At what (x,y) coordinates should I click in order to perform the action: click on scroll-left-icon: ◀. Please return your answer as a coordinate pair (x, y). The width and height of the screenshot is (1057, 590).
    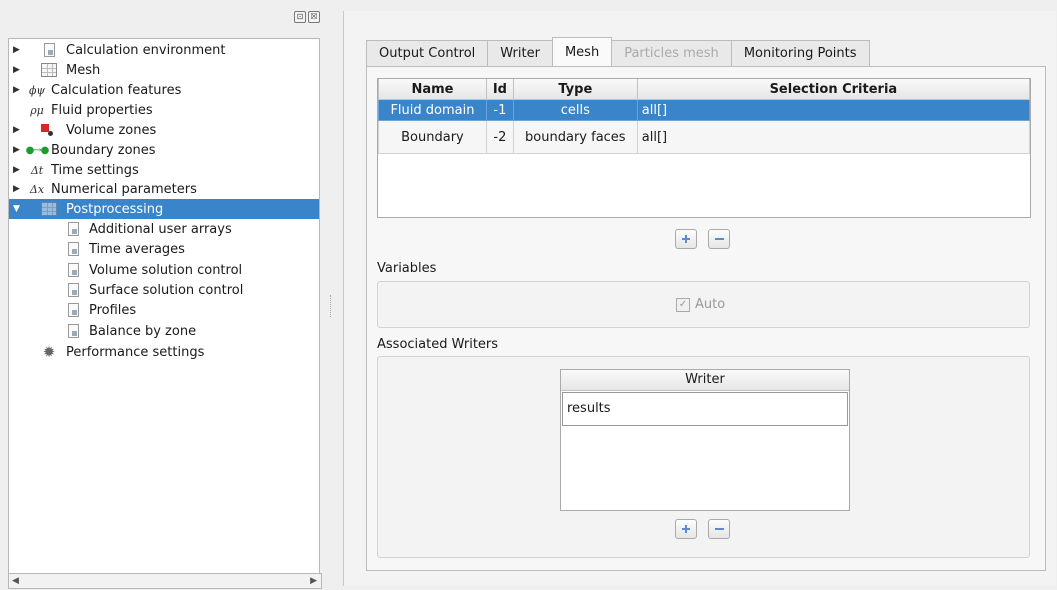
    Looking at the image, I should click on (15, 581).